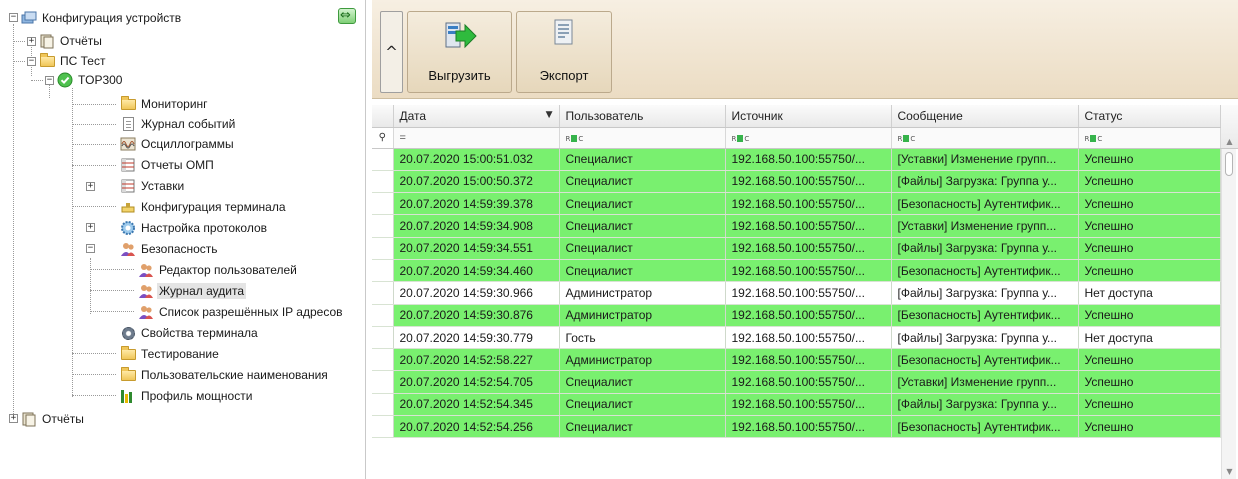  I want to click on filter-cell-source: RC, so click(808, 138).